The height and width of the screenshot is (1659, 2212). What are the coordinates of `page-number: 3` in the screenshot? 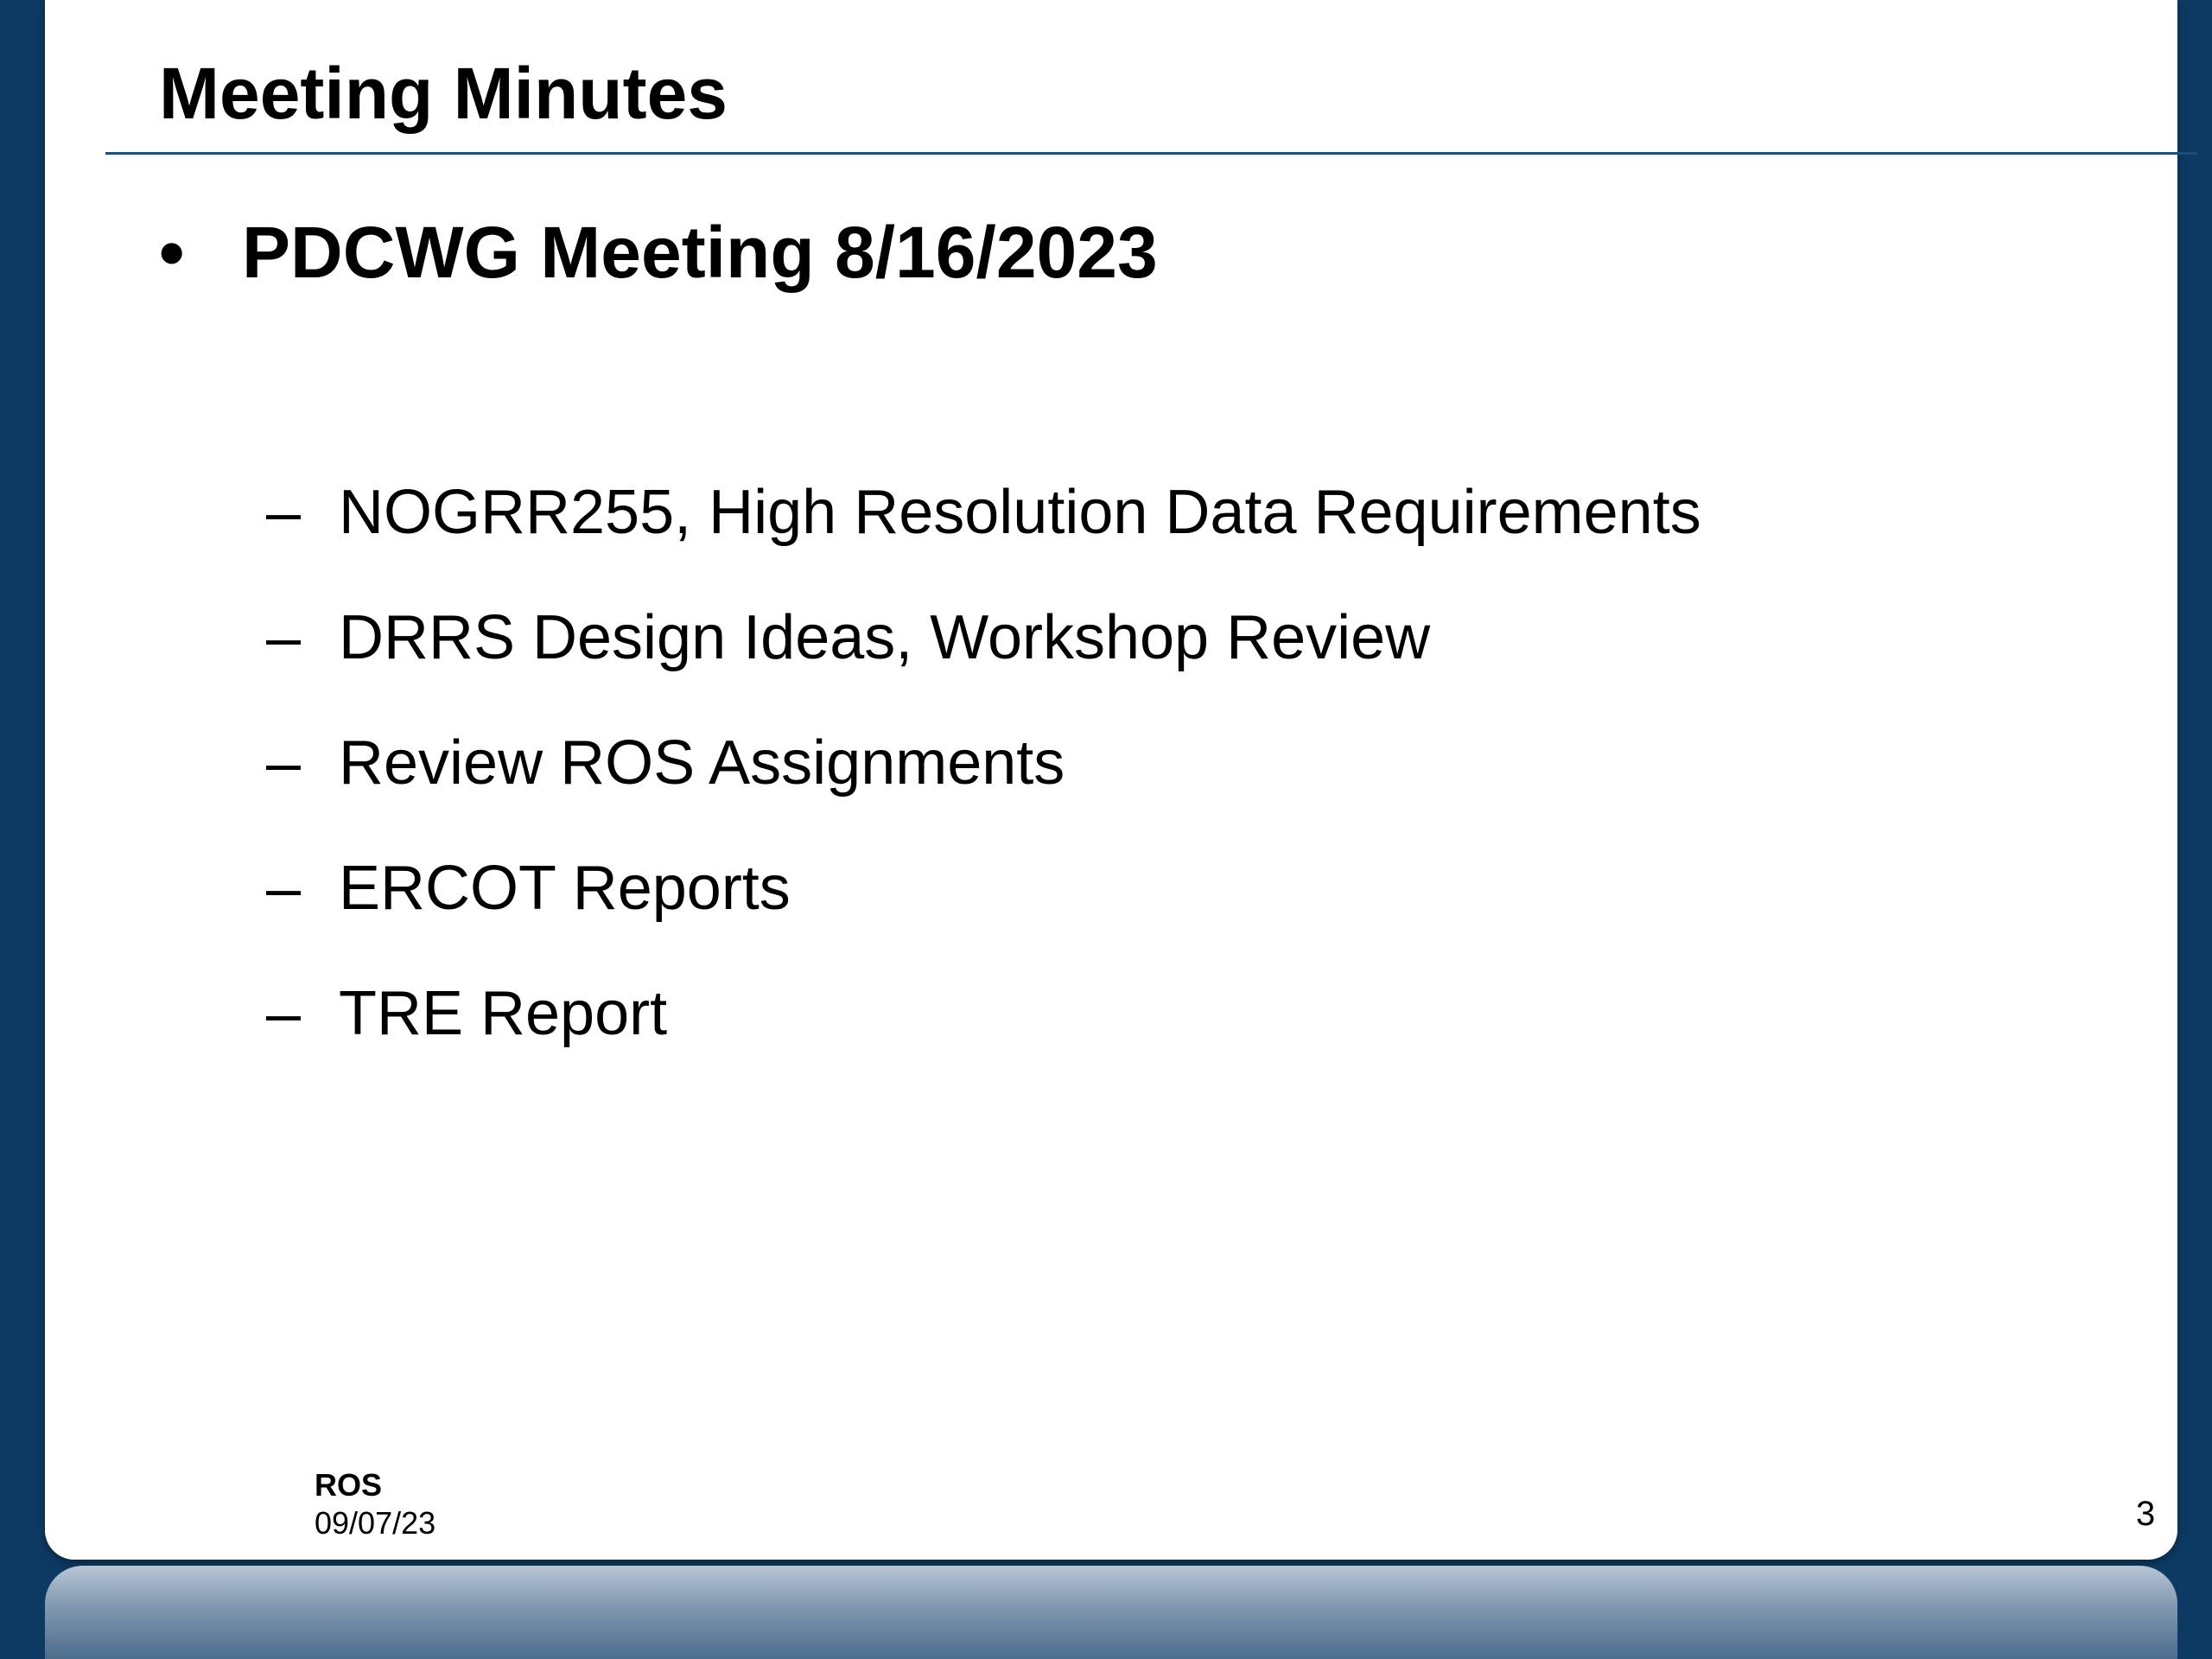 It's located at (2146, 1514).